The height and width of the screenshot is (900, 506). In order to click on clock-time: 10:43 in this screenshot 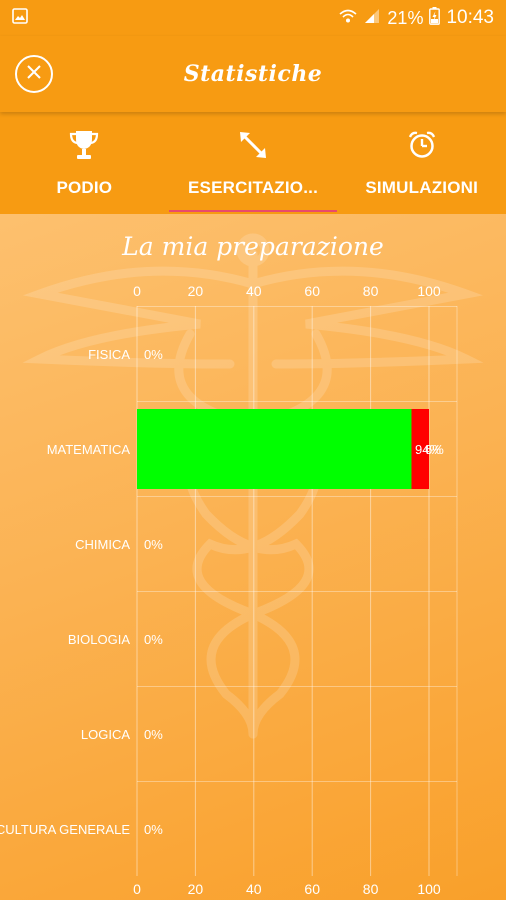, I will do `click(470, 17)`.